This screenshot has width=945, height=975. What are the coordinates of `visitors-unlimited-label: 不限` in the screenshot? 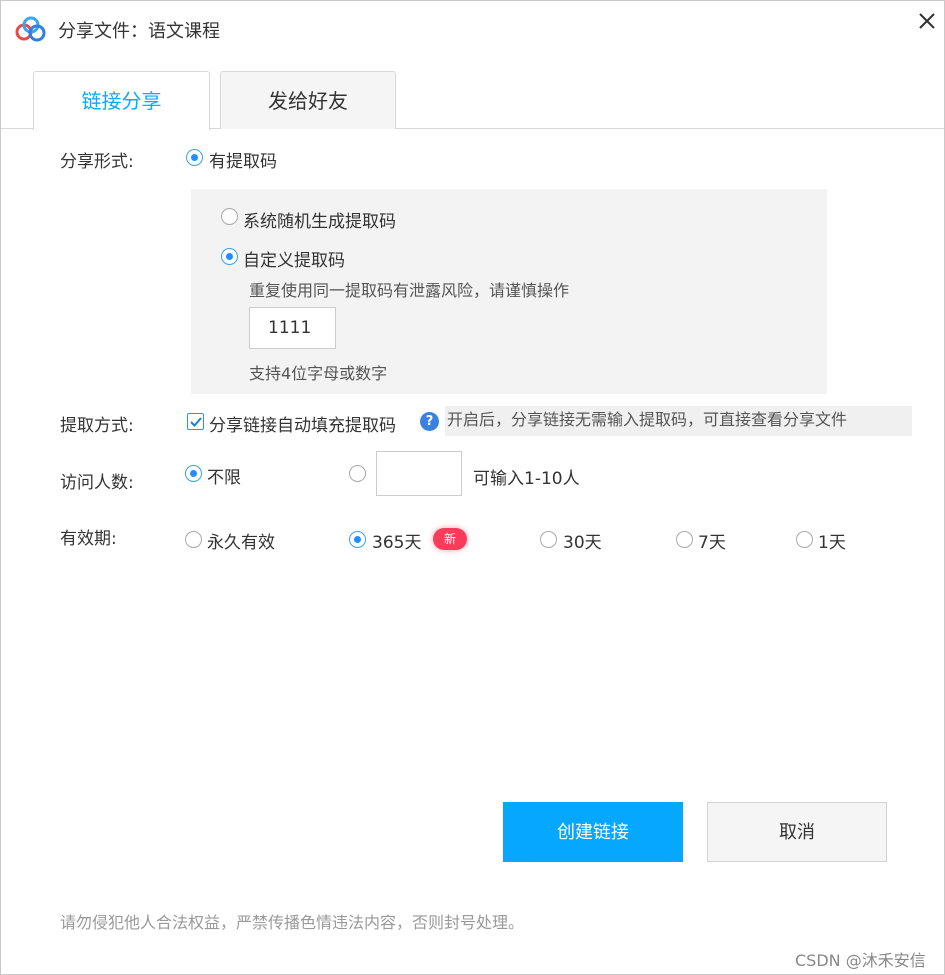 It's located at (224, 478).